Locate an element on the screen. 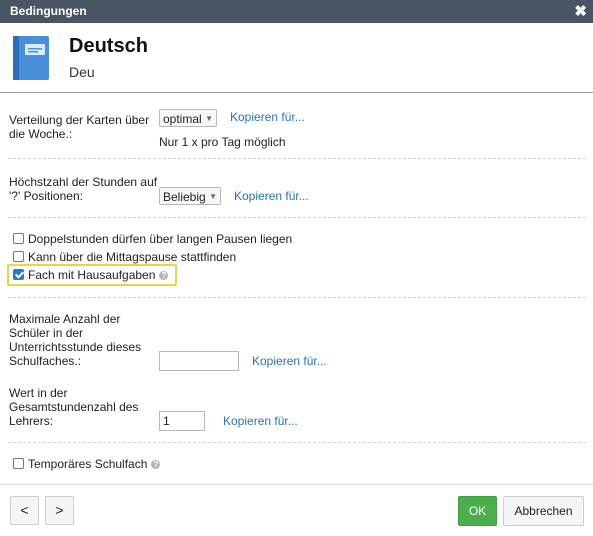 The image size is (593, 536). distribution-label: Verteilung der Karten über die Woche.: is located at coordinates (79, 127).